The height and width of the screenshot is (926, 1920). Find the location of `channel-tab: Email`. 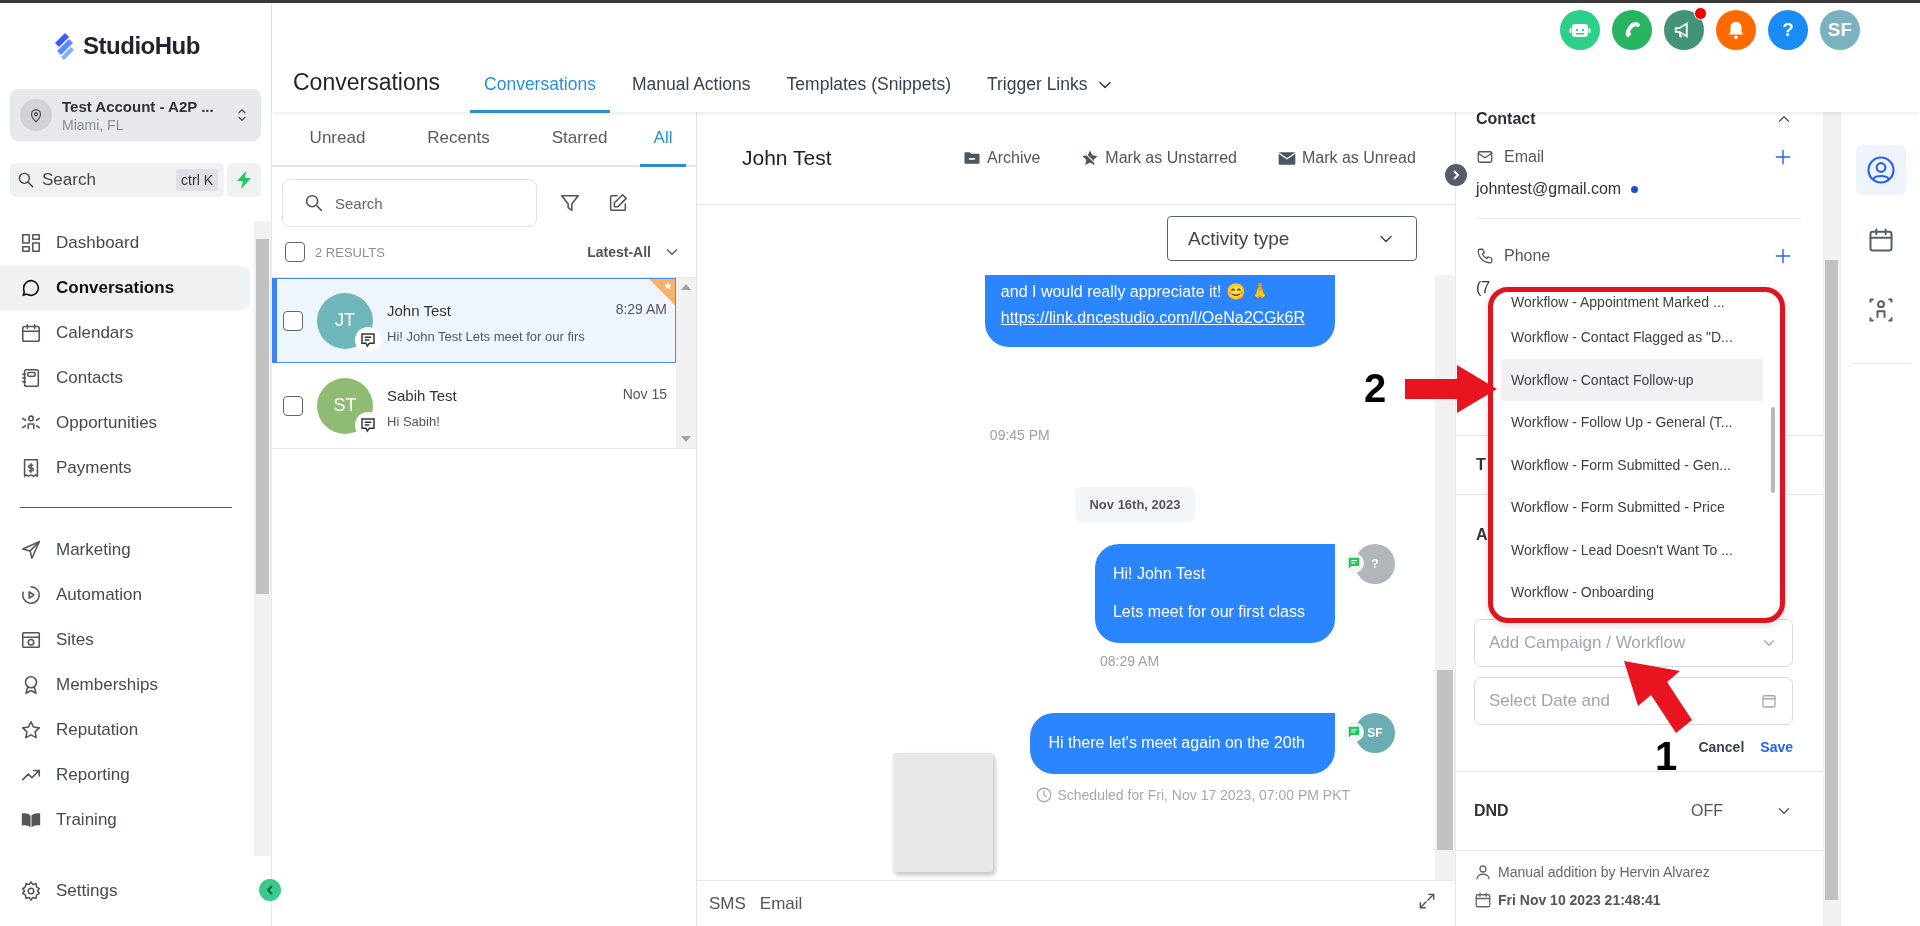

channel-tab: Email is located at coordinates (781, 903).